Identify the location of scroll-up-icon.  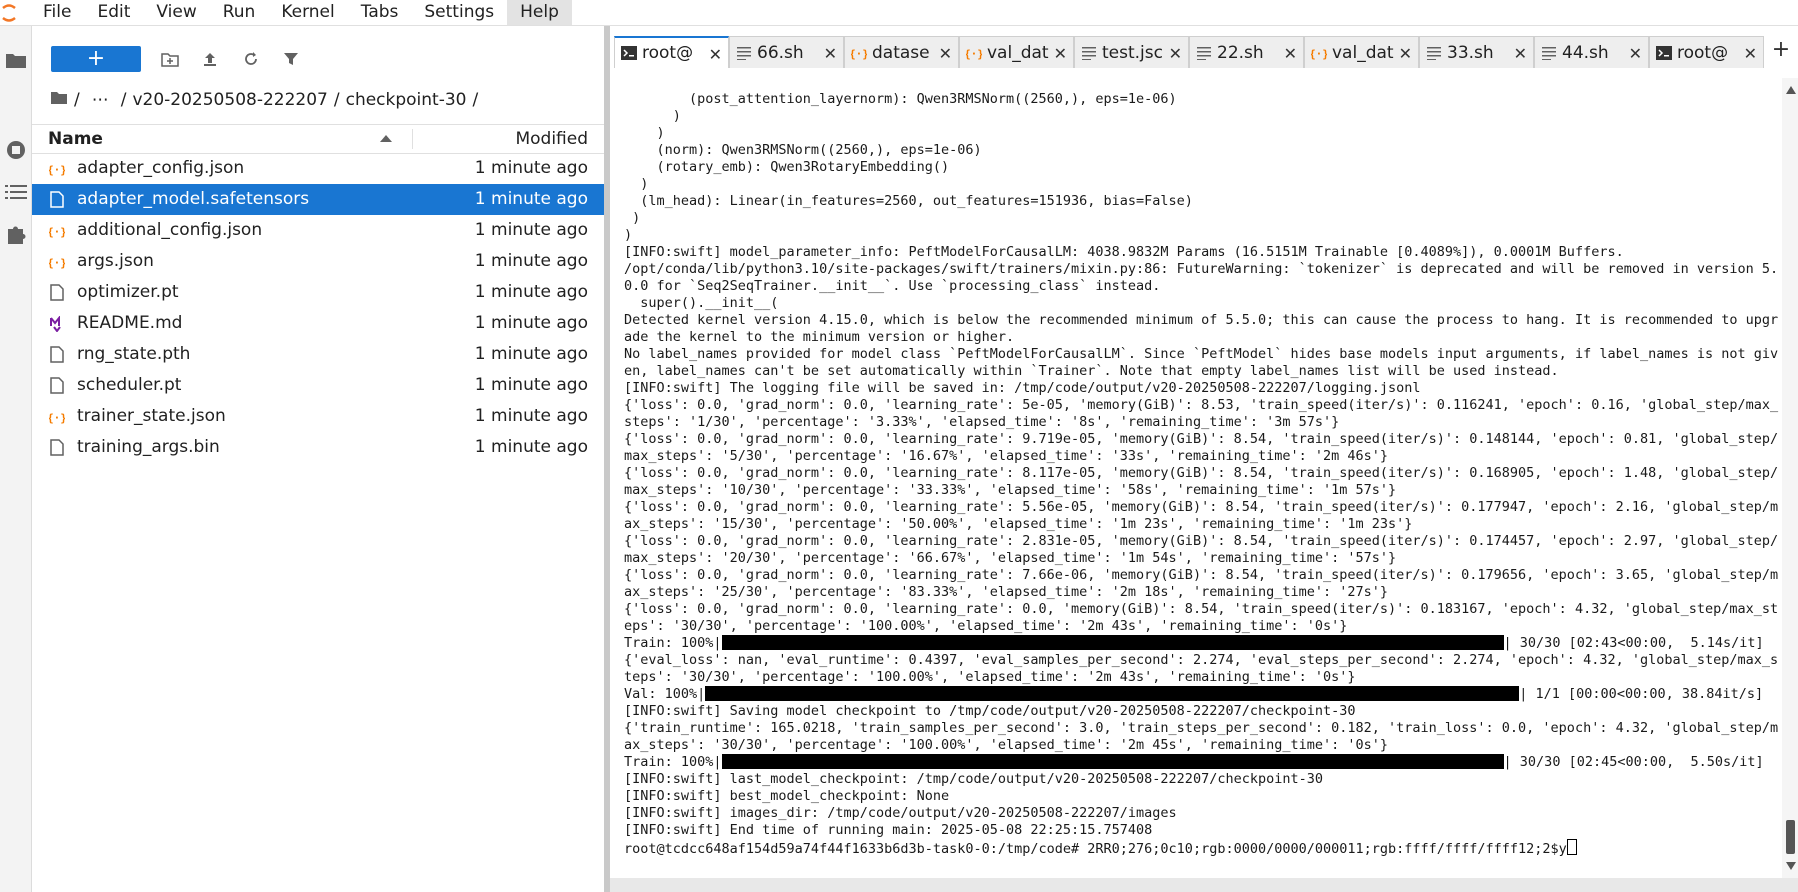
(1791, 90).